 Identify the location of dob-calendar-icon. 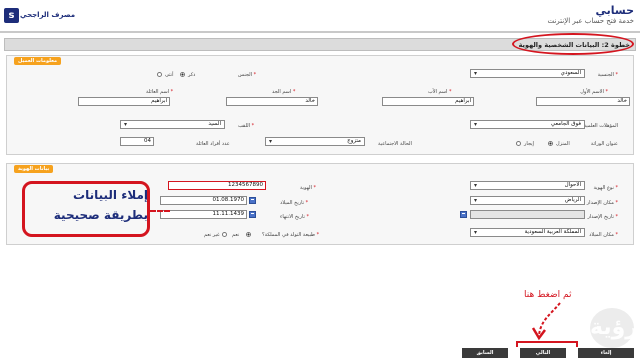
(252, 200).